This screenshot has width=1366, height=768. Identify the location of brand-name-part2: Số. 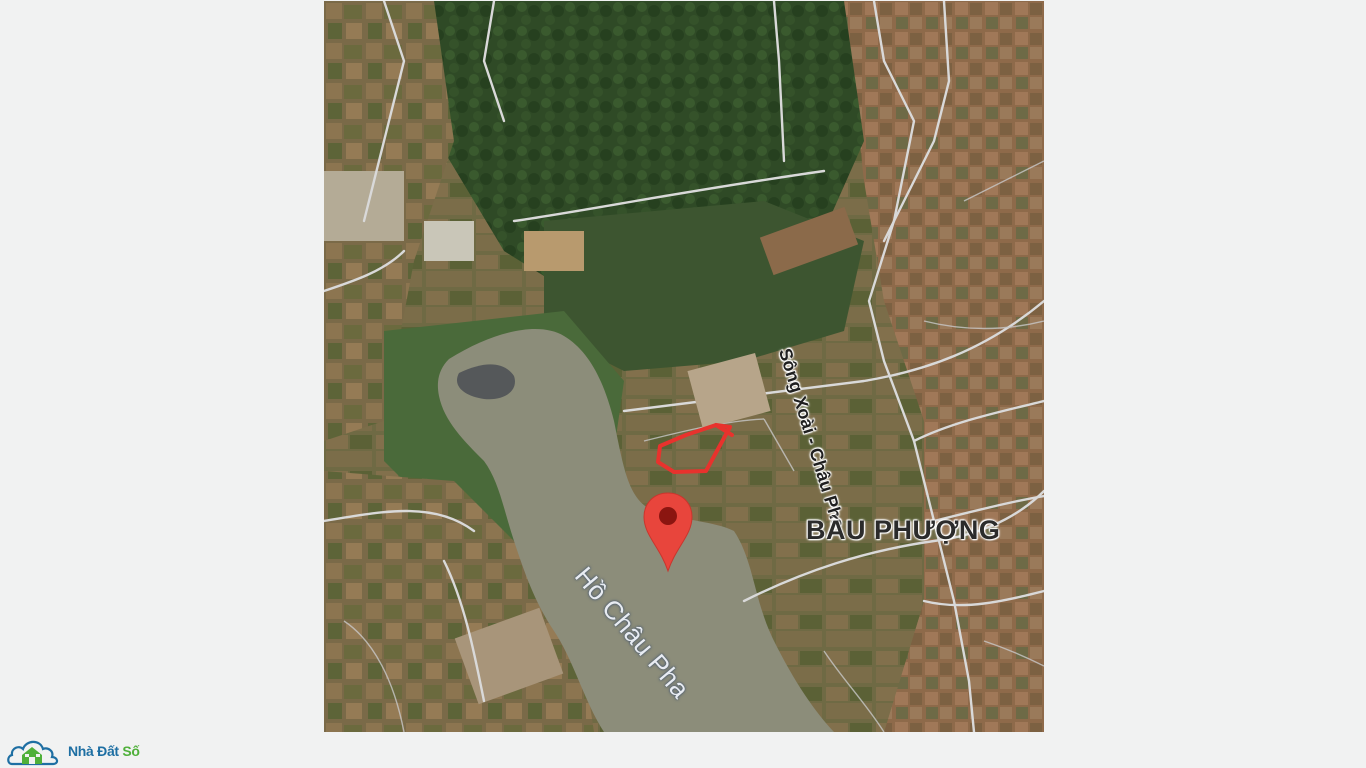
(131, 751).